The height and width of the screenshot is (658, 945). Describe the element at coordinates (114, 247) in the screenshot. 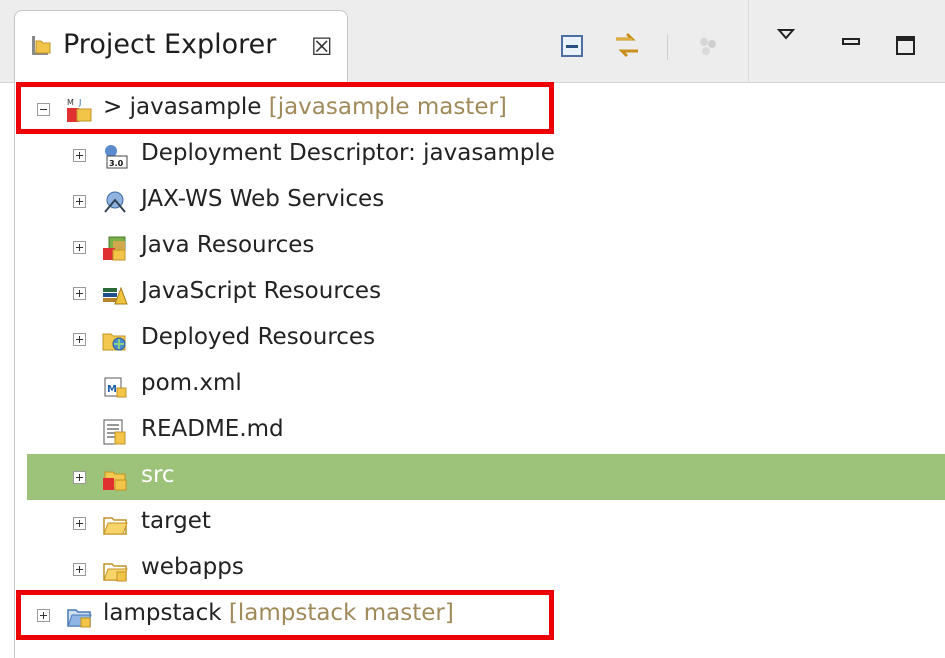

I see `java-resources-icon` at that location.